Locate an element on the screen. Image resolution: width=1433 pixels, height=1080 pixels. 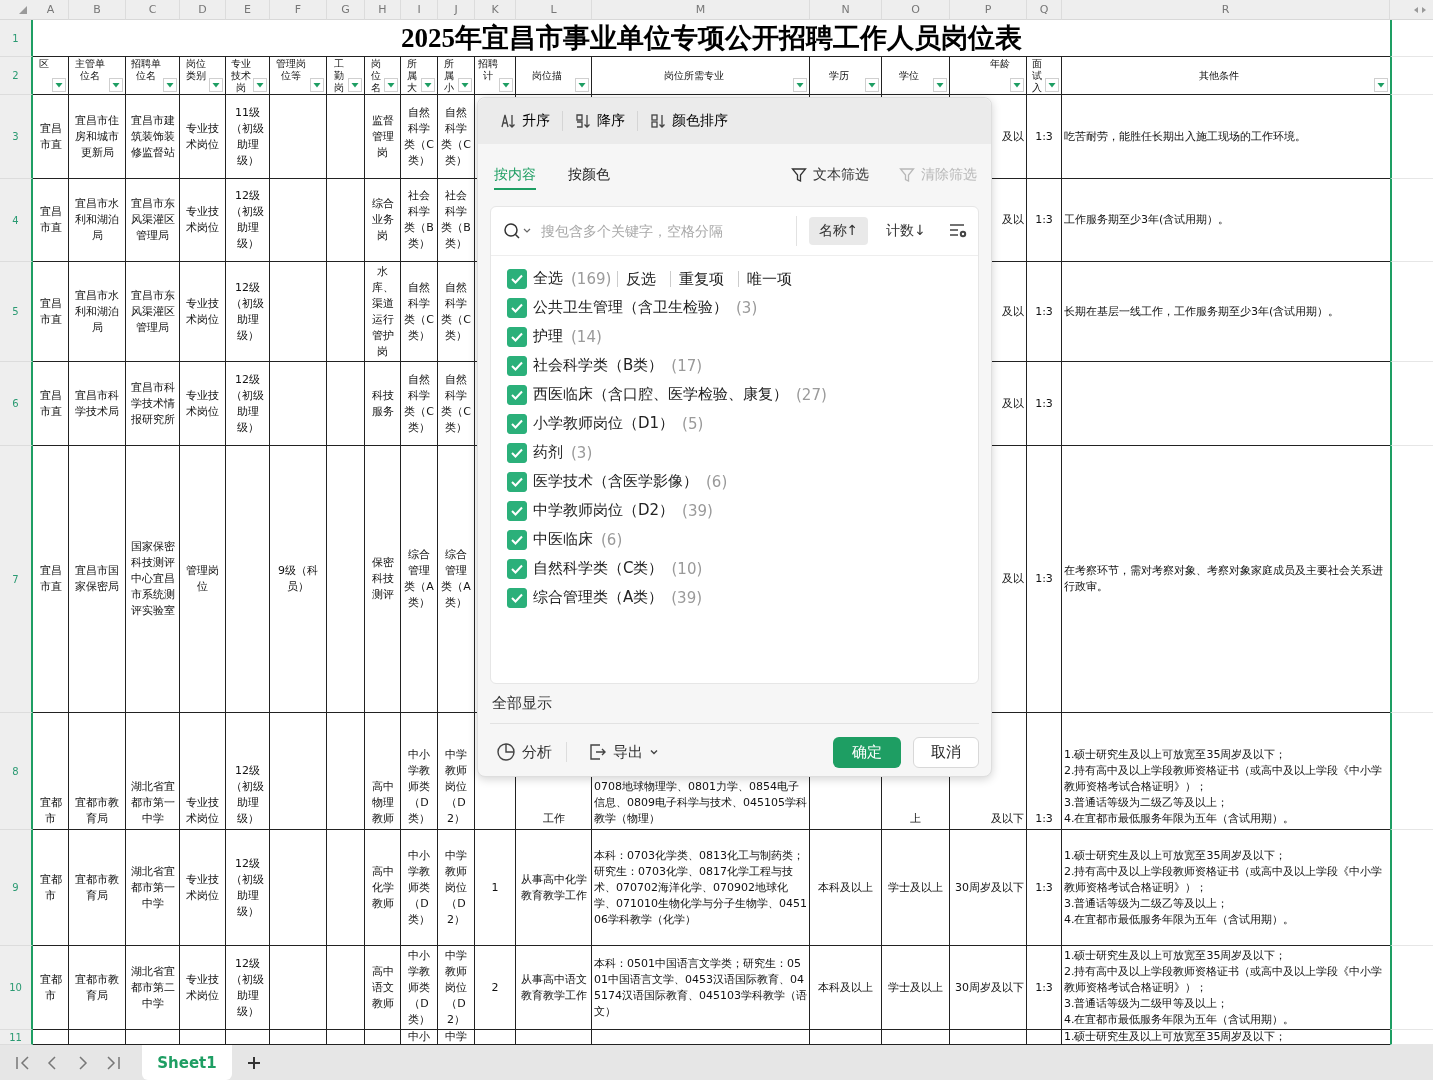
sort-option: 计数↓ is located at coordinates (906, 231).